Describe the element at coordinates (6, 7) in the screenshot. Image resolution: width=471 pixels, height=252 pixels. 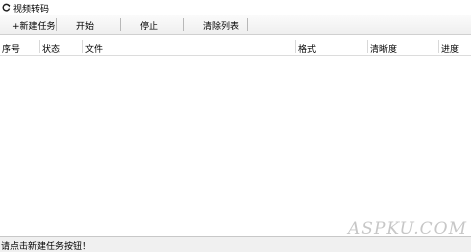
I see `app-refresh-icon` at that location.